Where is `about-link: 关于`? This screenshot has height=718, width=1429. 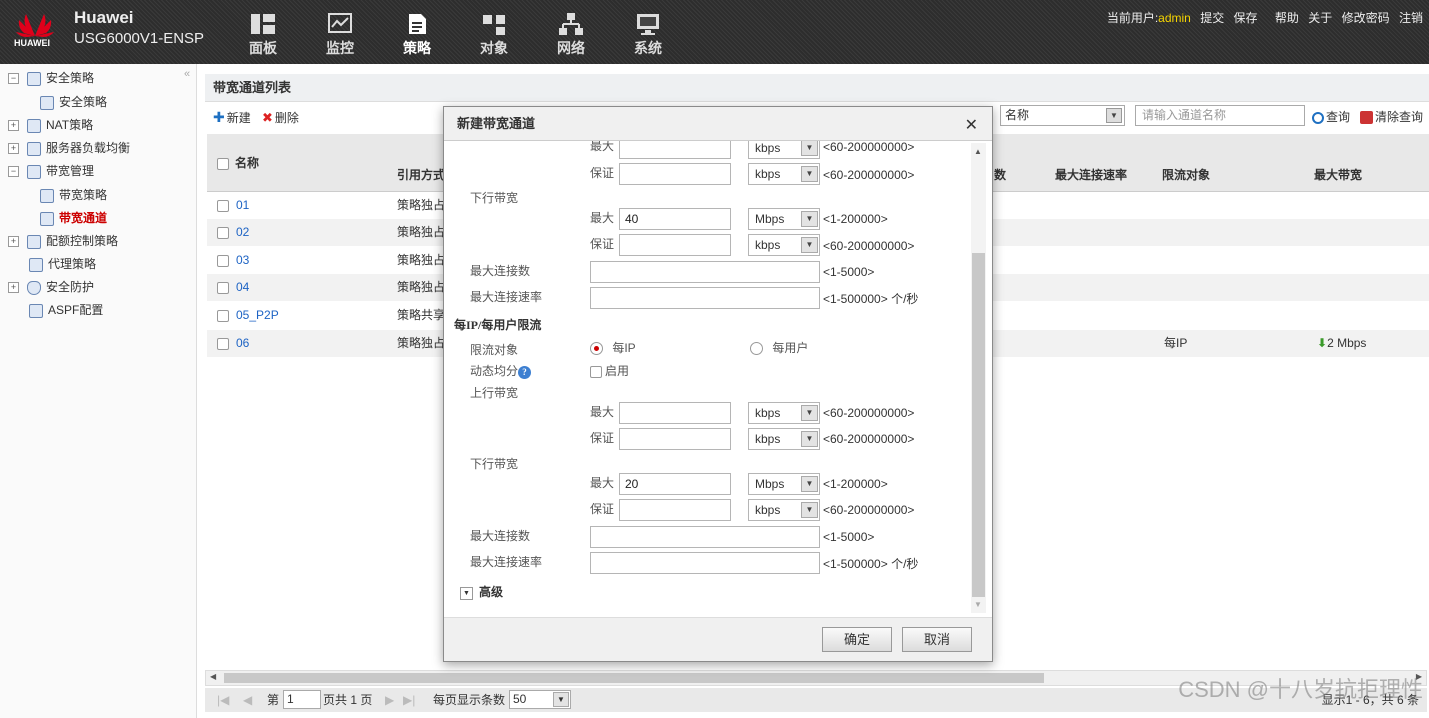
about-link: 关于 is located at coordinates (1320, 18).